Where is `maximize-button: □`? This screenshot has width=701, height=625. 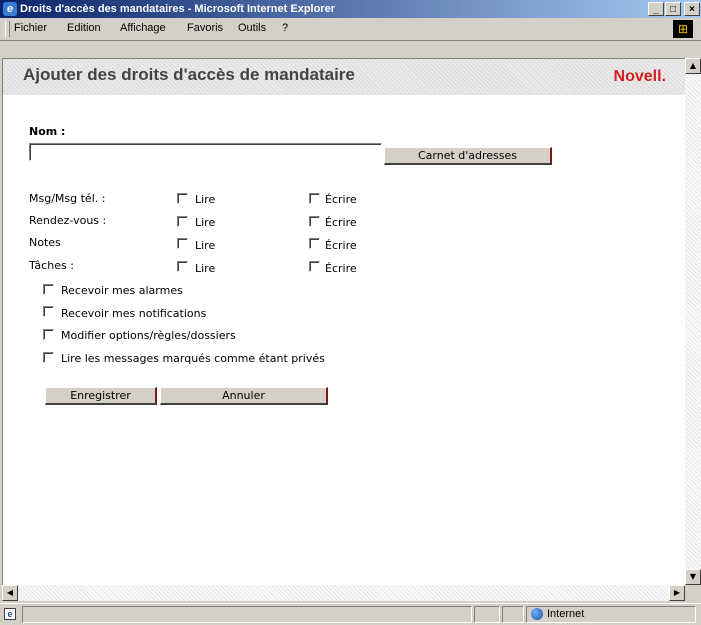
maximize-button: □ is located at coordinates (673, 9).